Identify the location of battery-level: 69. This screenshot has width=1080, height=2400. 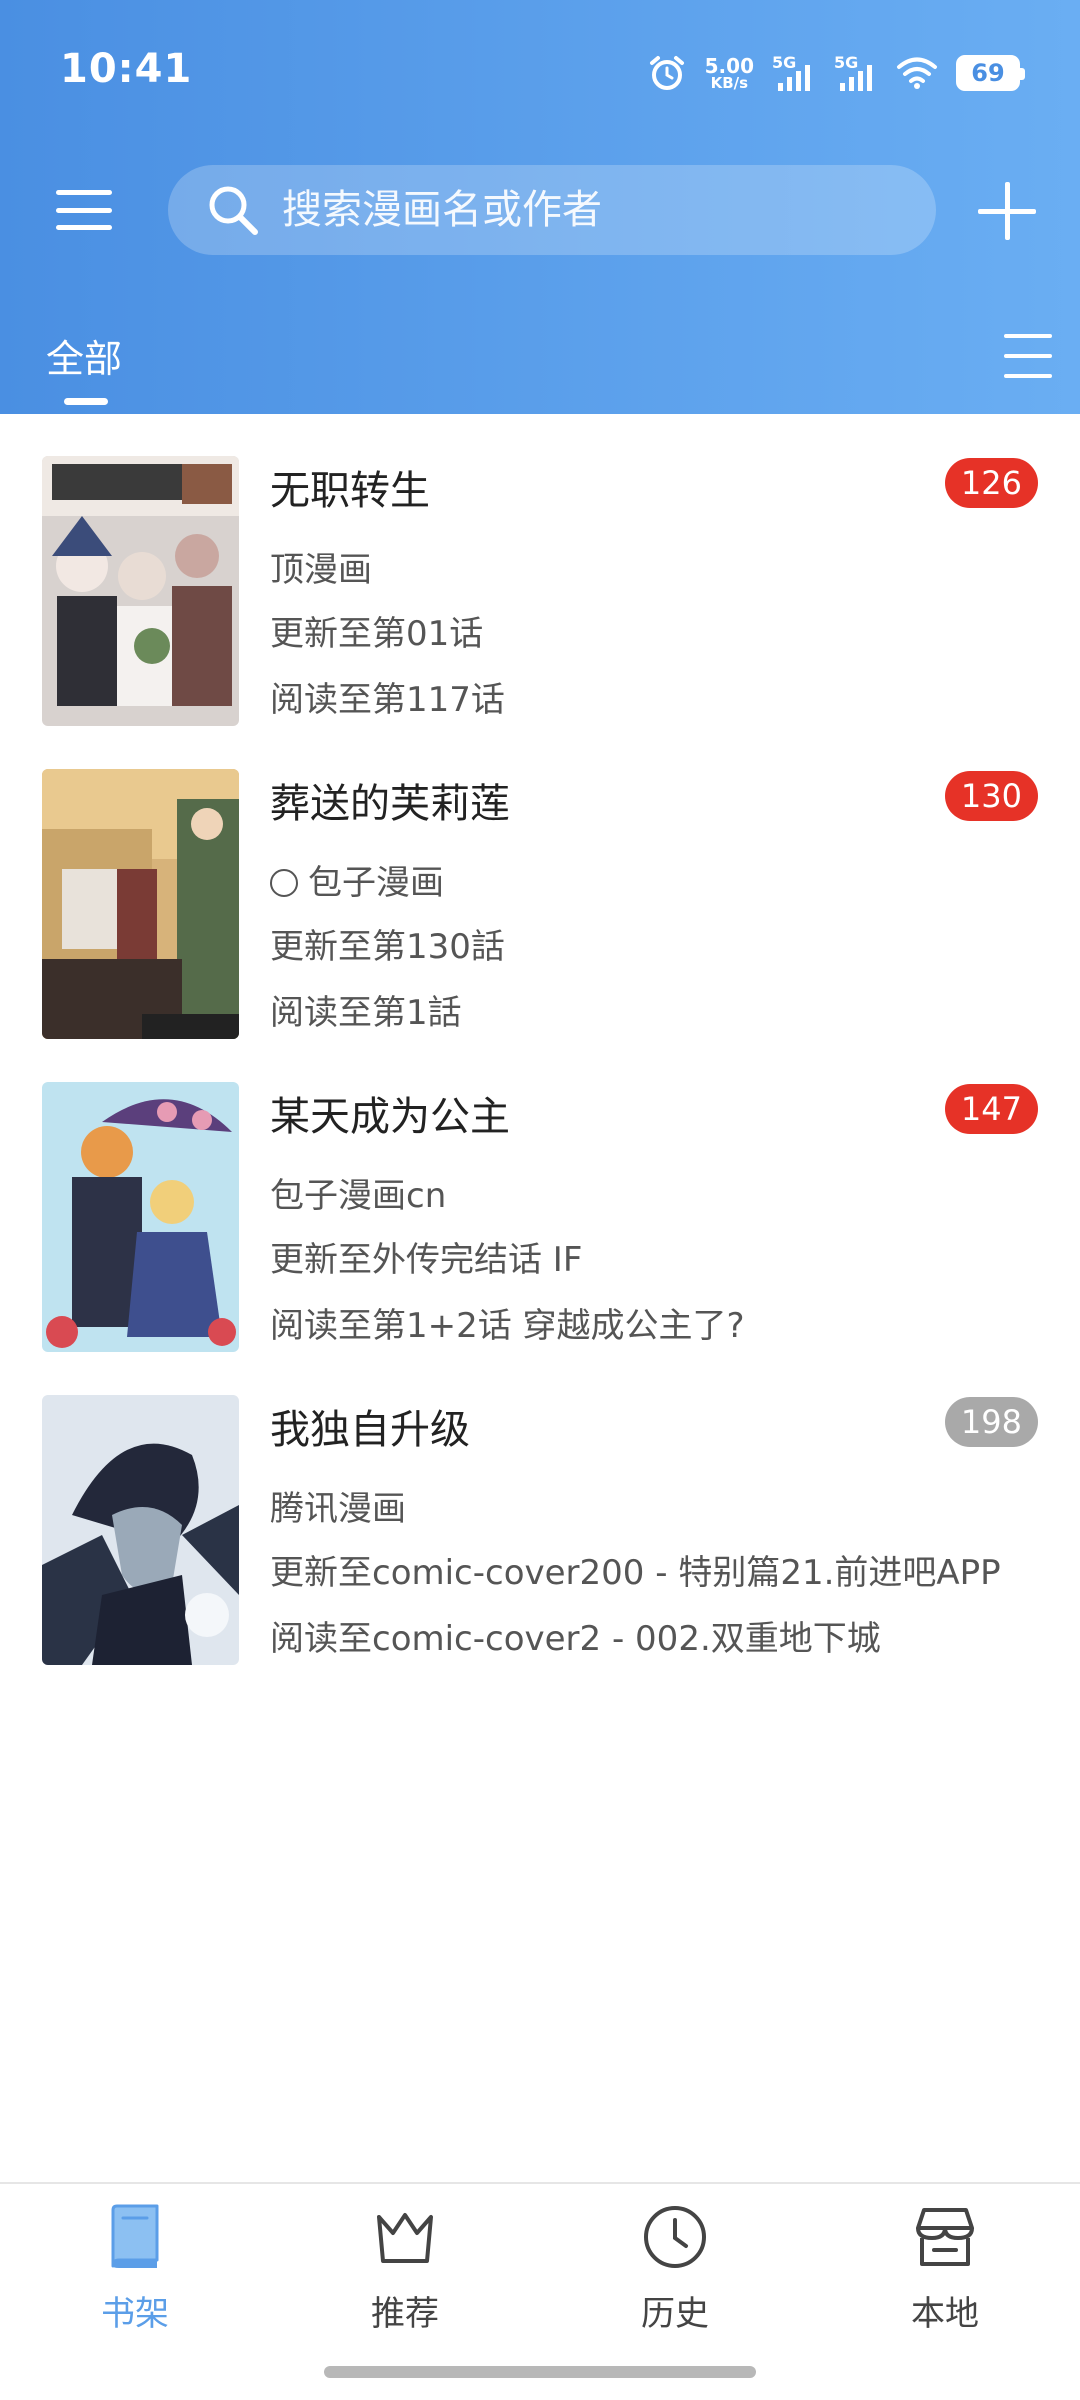
(988, 73).